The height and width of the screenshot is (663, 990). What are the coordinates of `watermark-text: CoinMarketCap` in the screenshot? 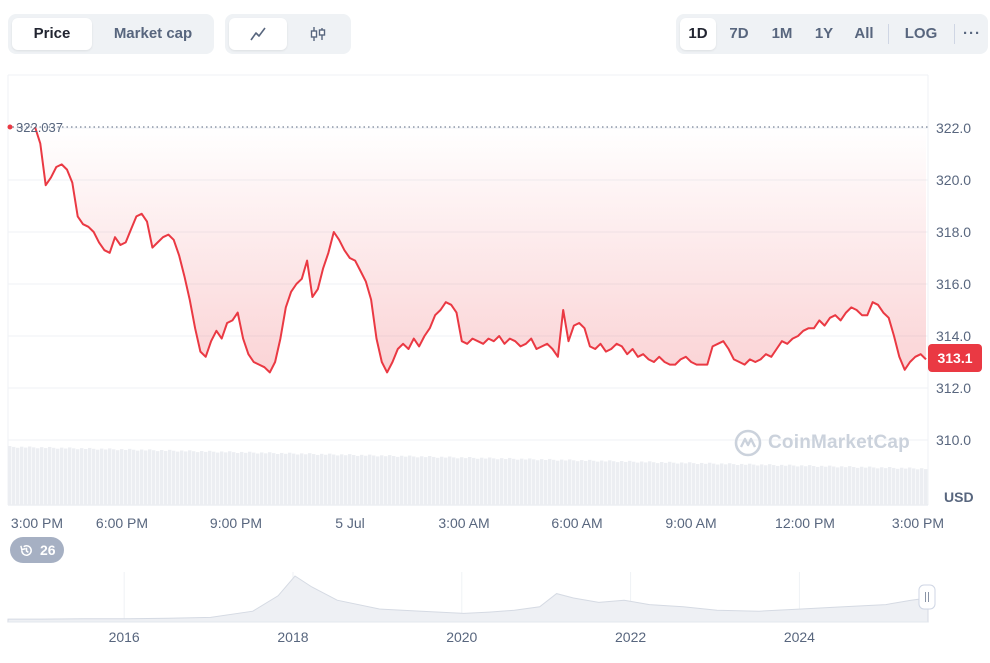 It's located at (839, 442).